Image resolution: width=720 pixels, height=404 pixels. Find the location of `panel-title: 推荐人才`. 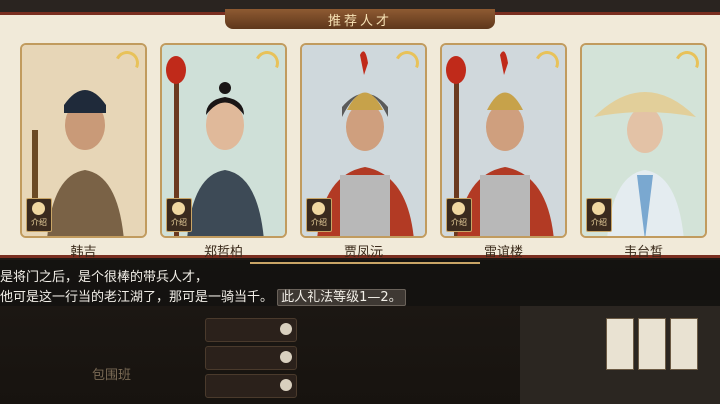

panel-title: 推荐人才 is located at coordinates (359, 21).